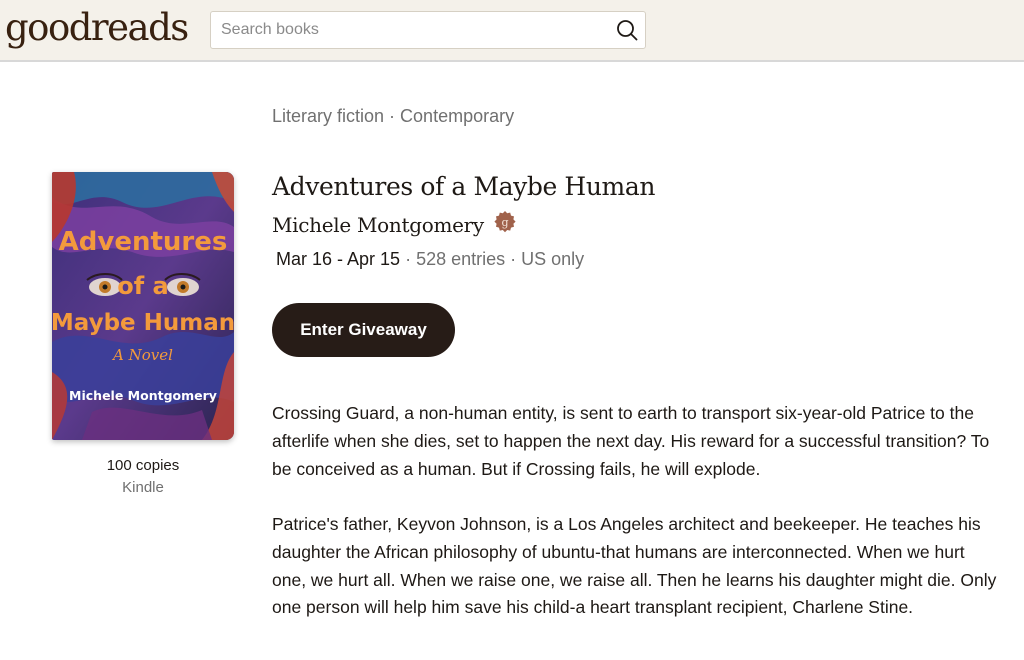 This screenshot has height=660, width=1024. Describe the element at coordinates (143, 395) in the screenshot. I see `cover-author: Michele Montgomery` at that location.